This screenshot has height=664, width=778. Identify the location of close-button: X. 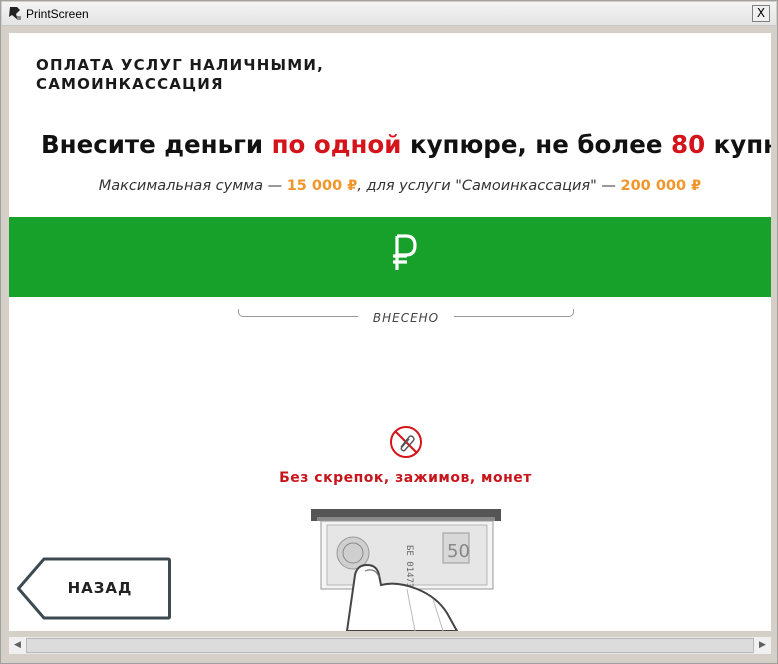
(761, 13).